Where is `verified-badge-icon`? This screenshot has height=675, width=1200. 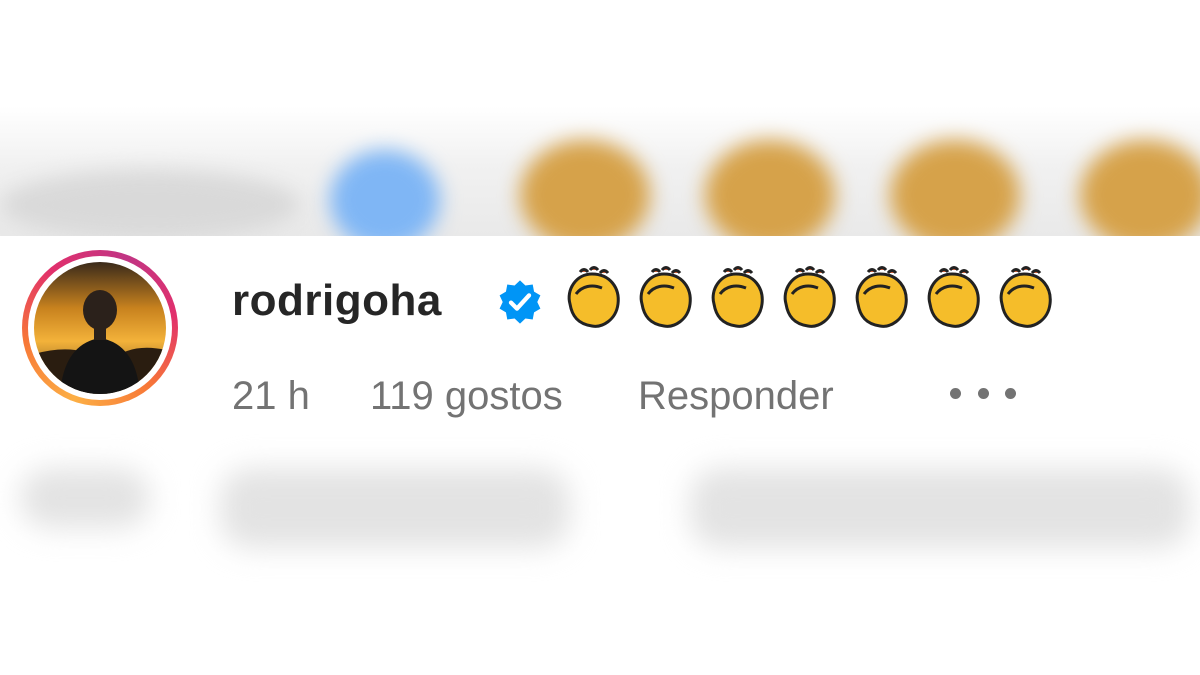
verified-badge-icon is located at coordinates (520, 302).